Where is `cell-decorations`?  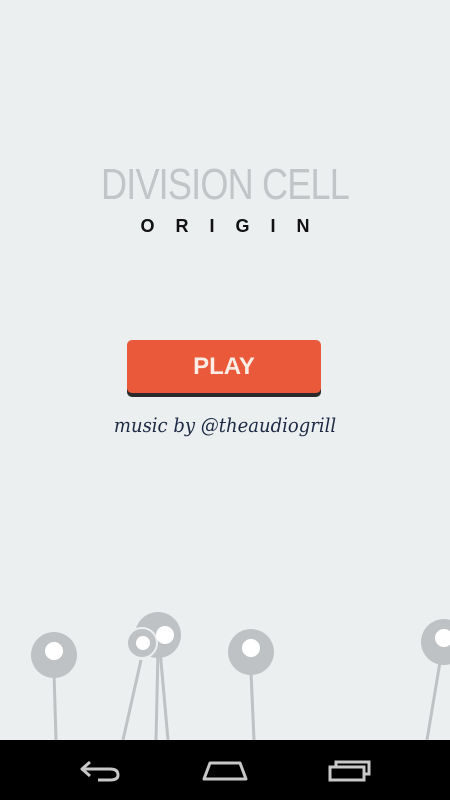
cell-decorations is located at coordinates (240, 676).